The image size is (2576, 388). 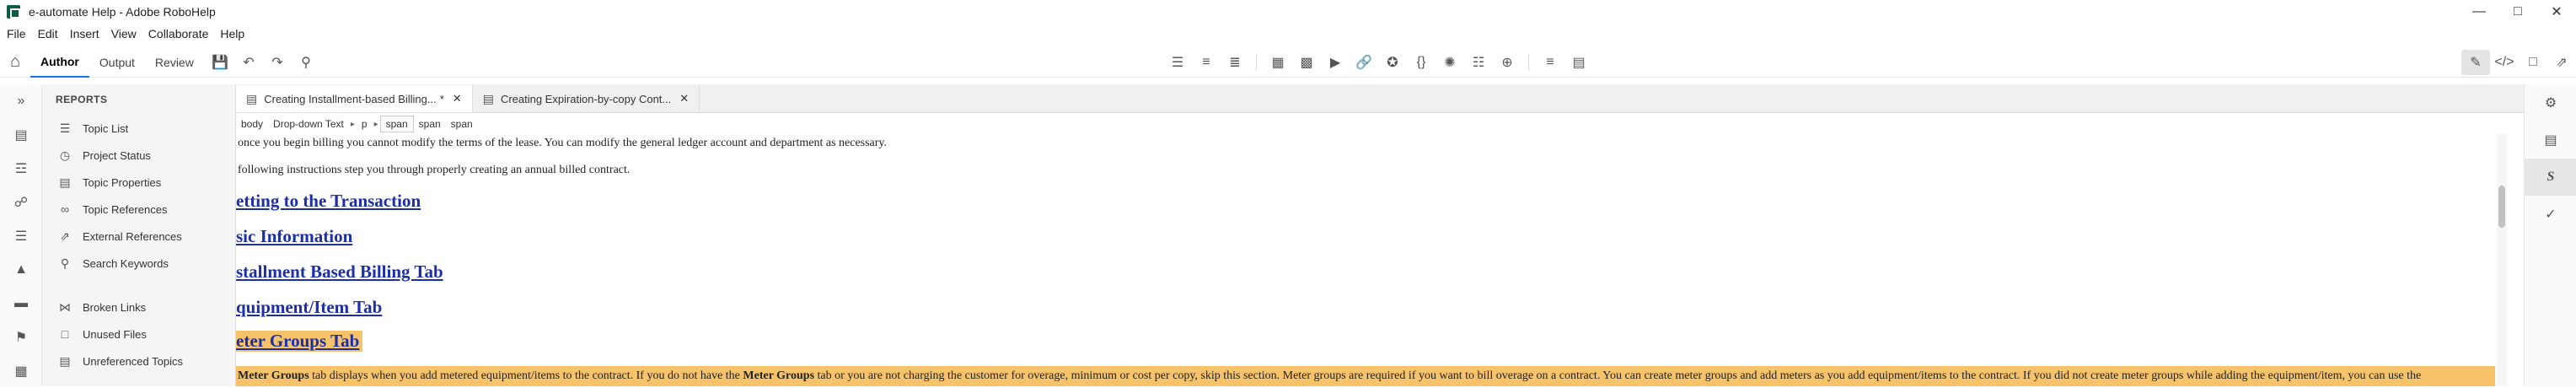 I want to click on toolbar-divider, so click(x=1256, y=63).